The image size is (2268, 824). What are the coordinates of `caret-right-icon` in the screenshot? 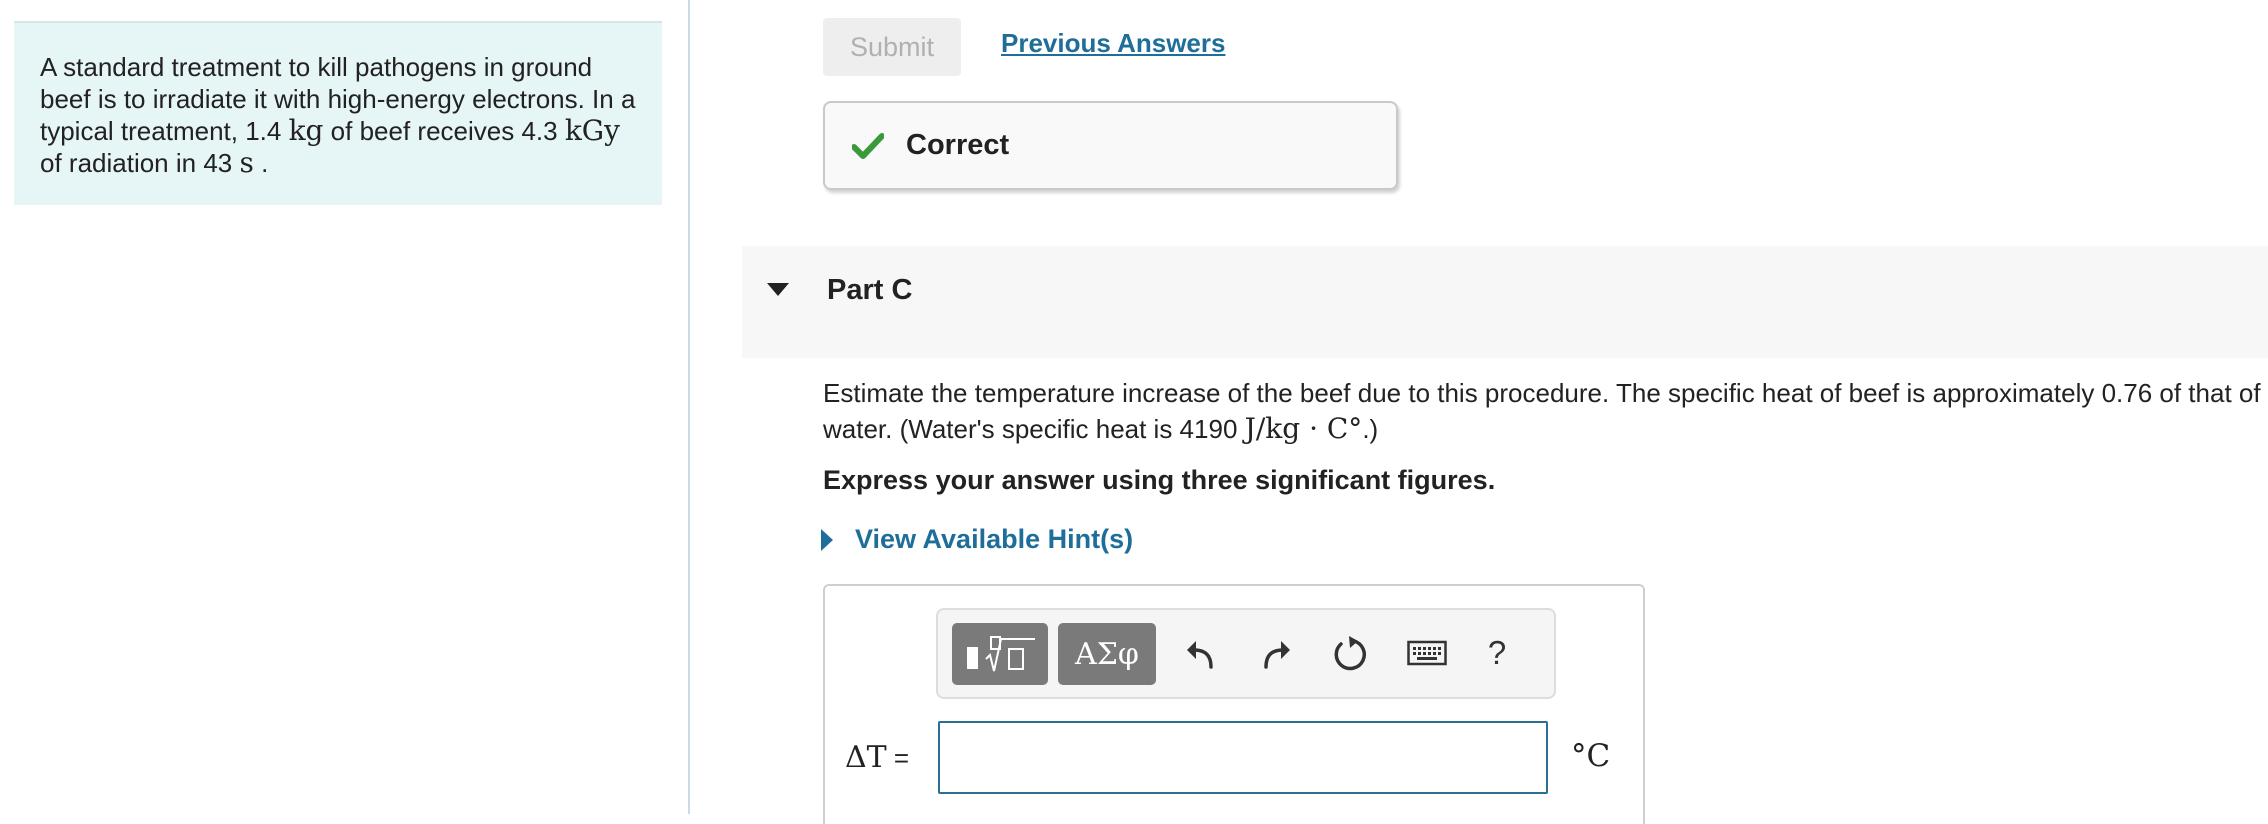 It's located at (827, 539).